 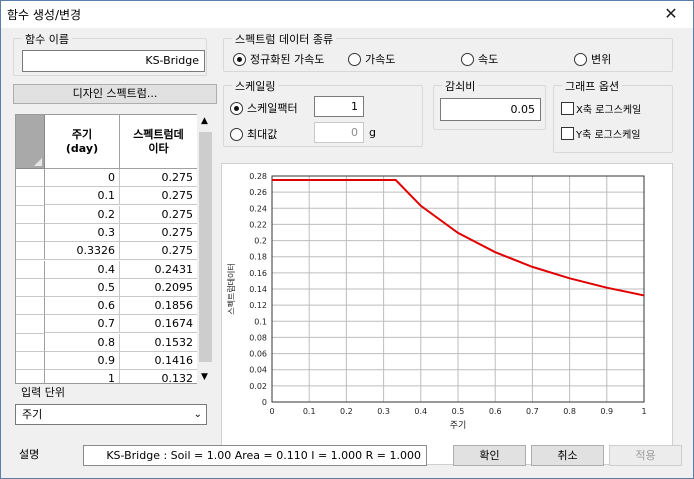 What do you see at coordinates (371, 59) in the screenshot?
I see `radio-acceleration: 가속도` at bounding box center [371, 59].